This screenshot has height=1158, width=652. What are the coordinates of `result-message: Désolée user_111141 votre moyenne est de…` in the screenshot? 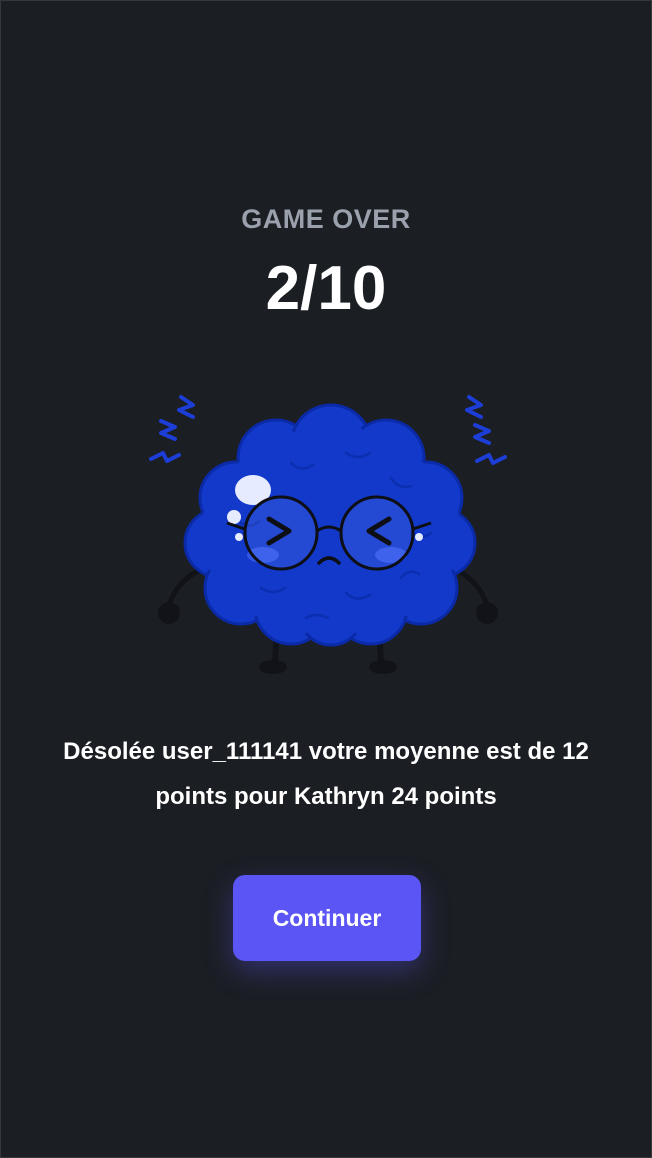 It's located at (326, 774).